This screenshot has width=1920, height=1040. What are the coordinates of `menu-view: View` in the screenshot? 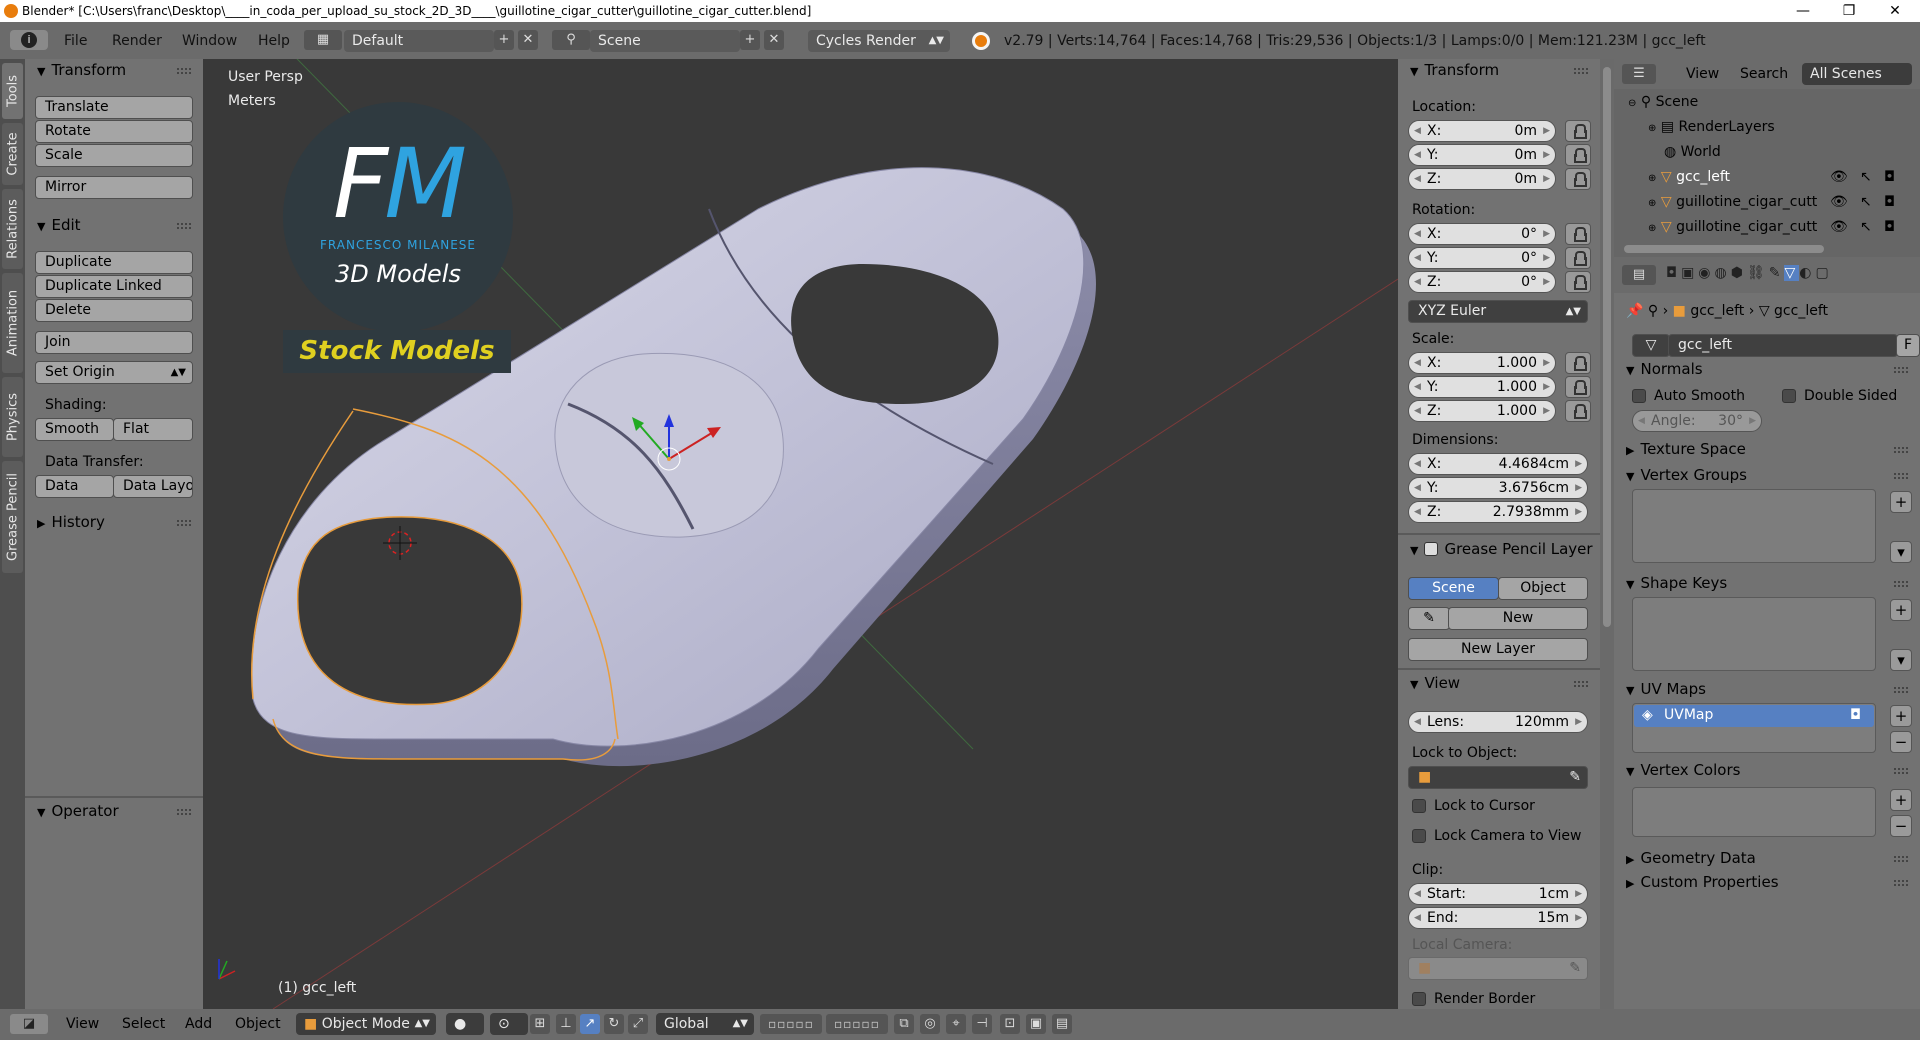 It's located at (82, 1024).